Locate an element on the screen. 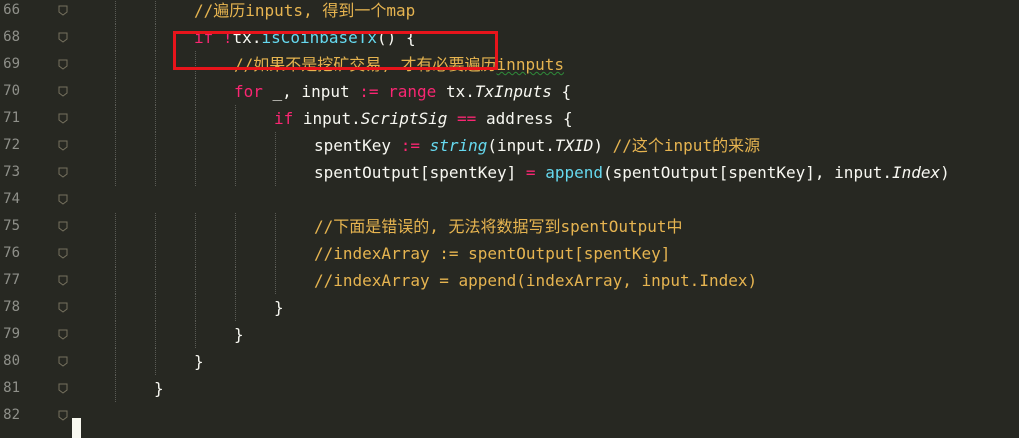  code-line: 75 //下面是错误的, 无法将数据写到spentOutput中 is located at coordinates (509, 226).